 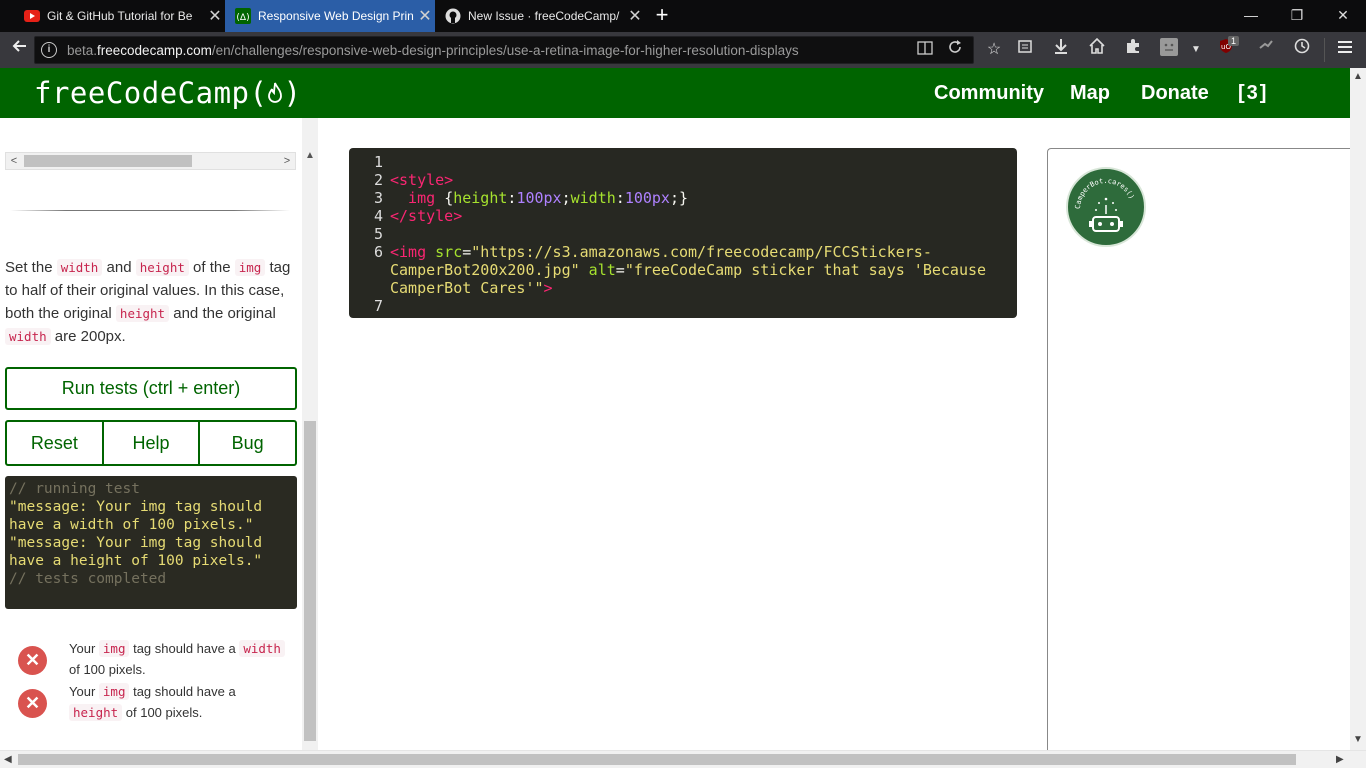 I want to click on run-tests-button: Run tests (ctrl + enter), so click(x=151, y=388).